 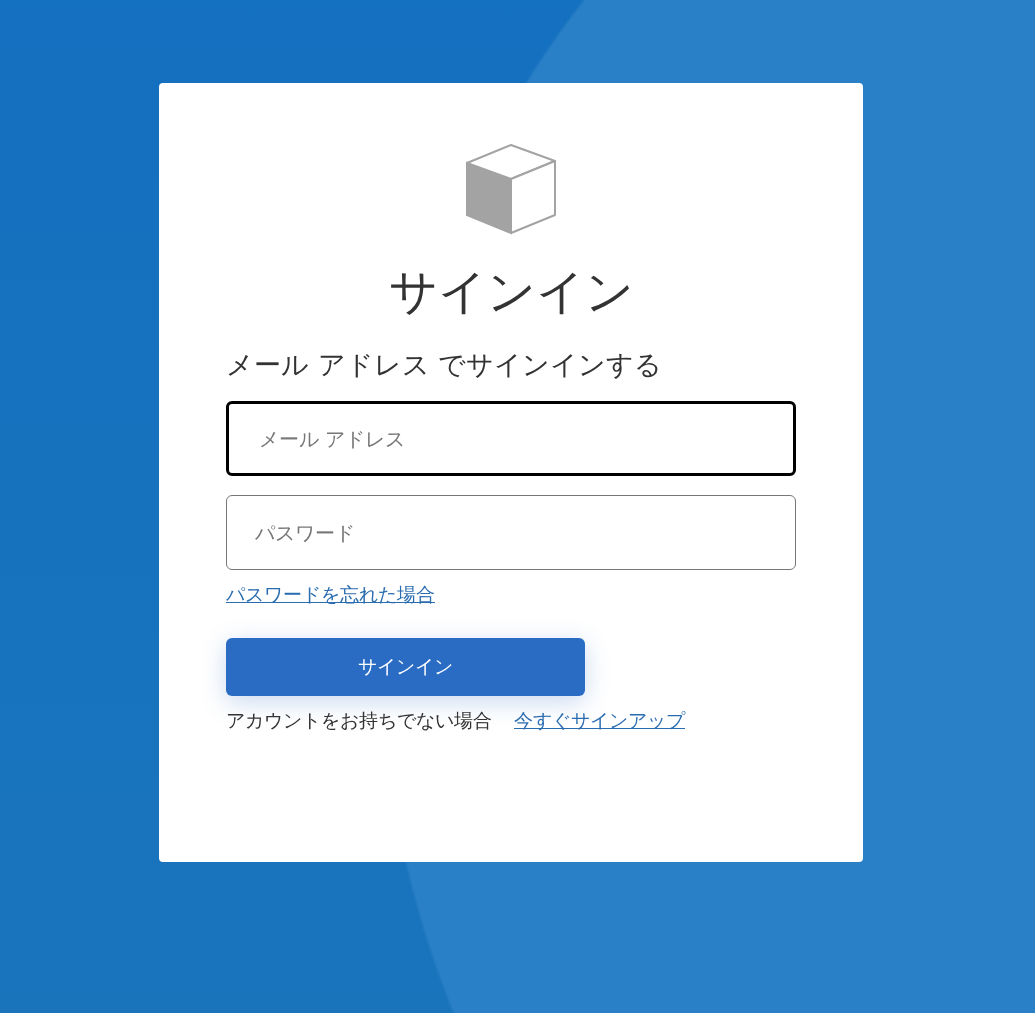 What do you see at coordinates (511, 532) in the screenshot?
I see `password-field: パスワード` at bounding box center [511, 532].